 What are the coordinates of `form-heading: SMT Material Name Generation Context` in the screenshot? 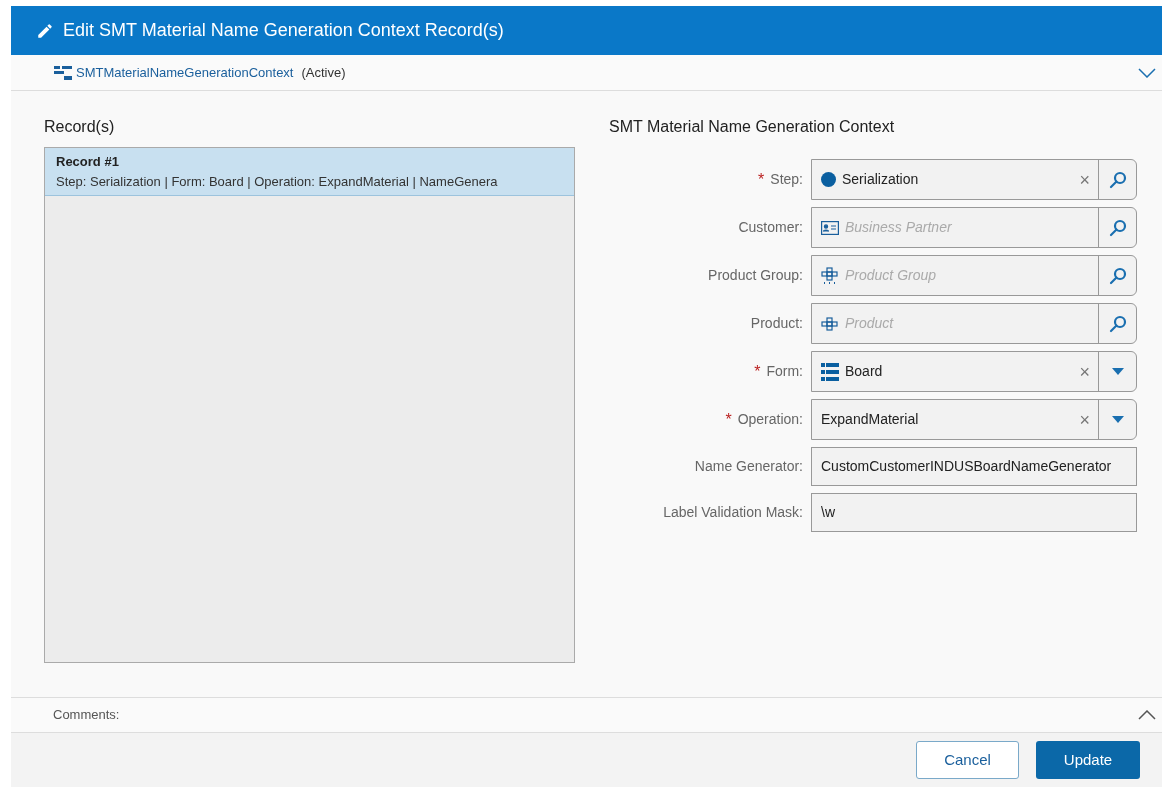 It's located at (752, 127).